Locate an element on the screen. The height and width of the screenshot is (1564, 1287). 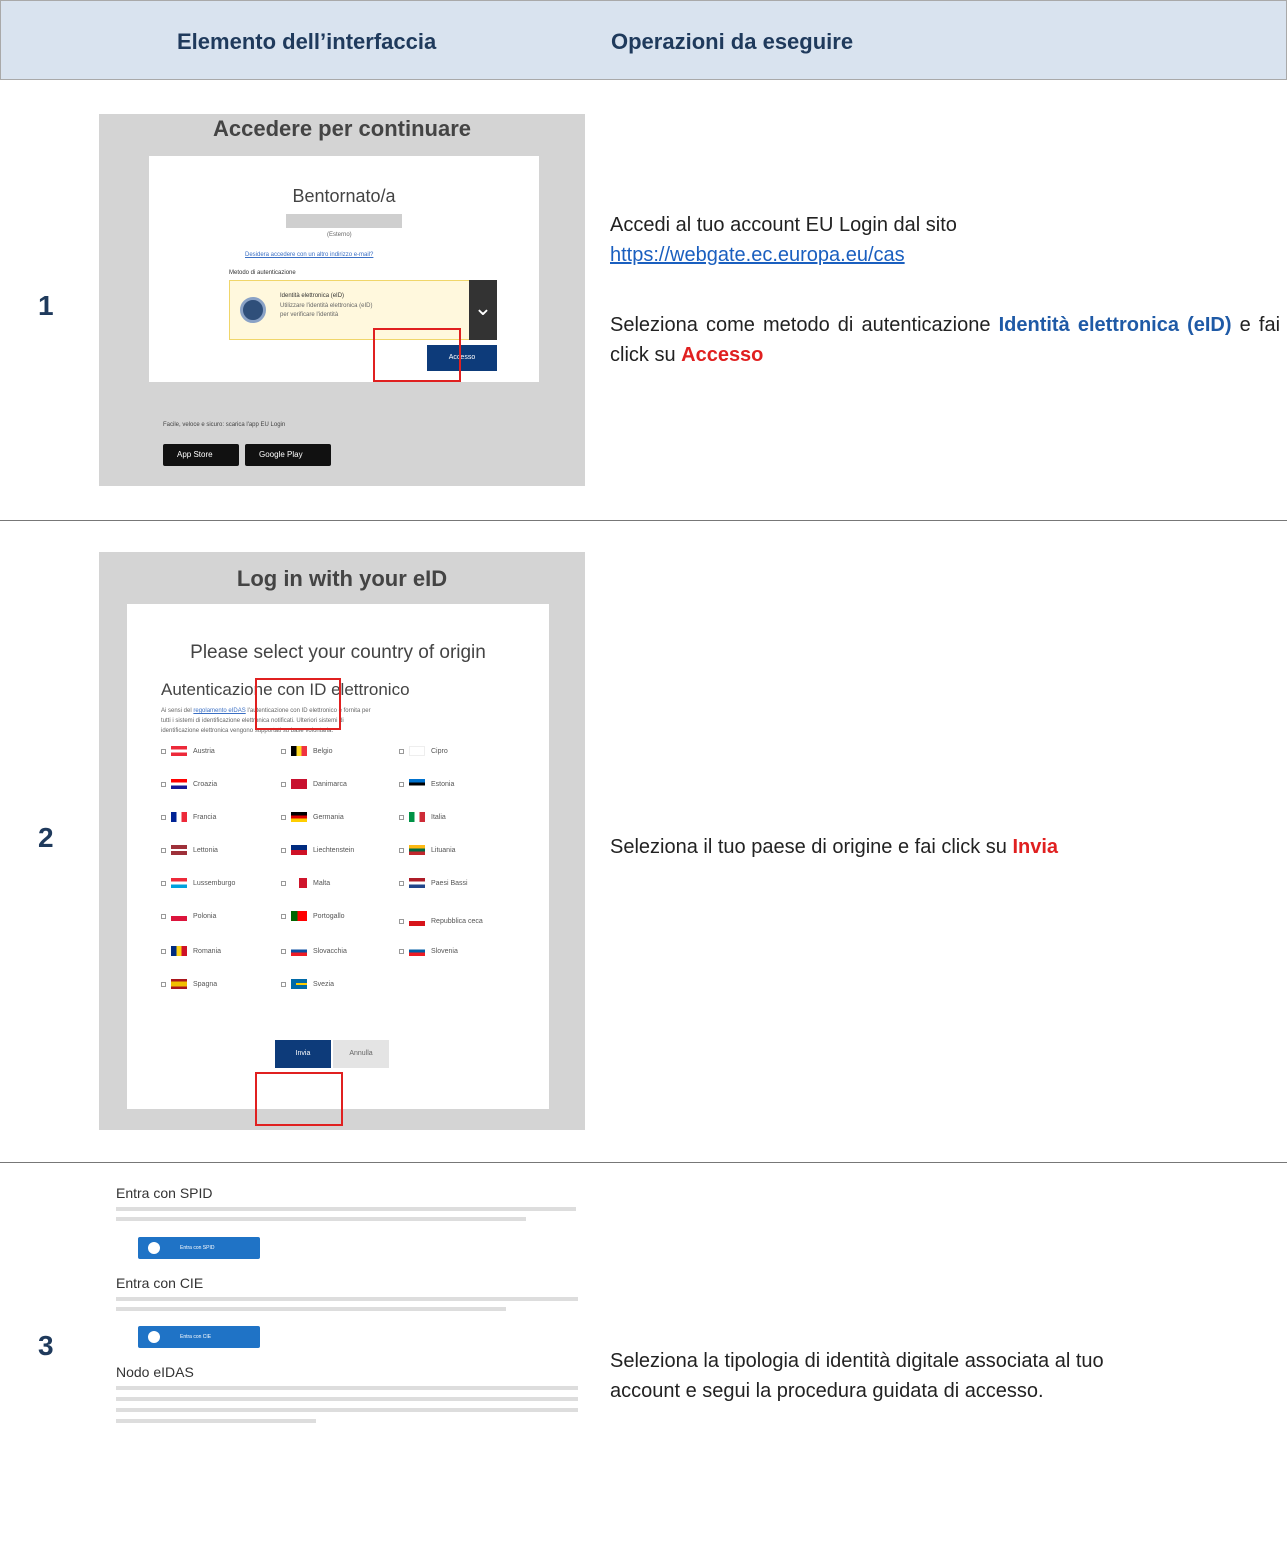
screen-title: Log in with your eID is located at coordinates (342, 578).